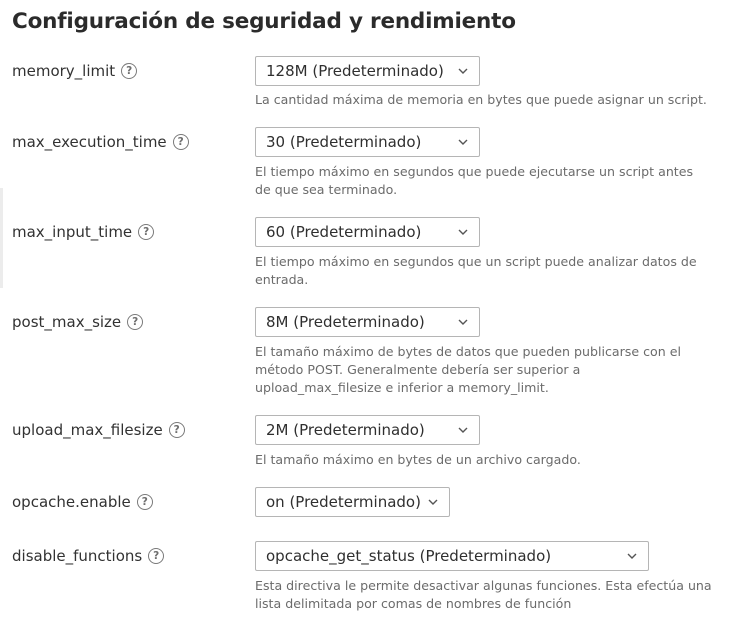 The width and height of the screenshot is (738, 623). Describe the element at coordinates (87, 430) in the screenshot. I see `setting-label-text: upload_max_filesize` at that location.